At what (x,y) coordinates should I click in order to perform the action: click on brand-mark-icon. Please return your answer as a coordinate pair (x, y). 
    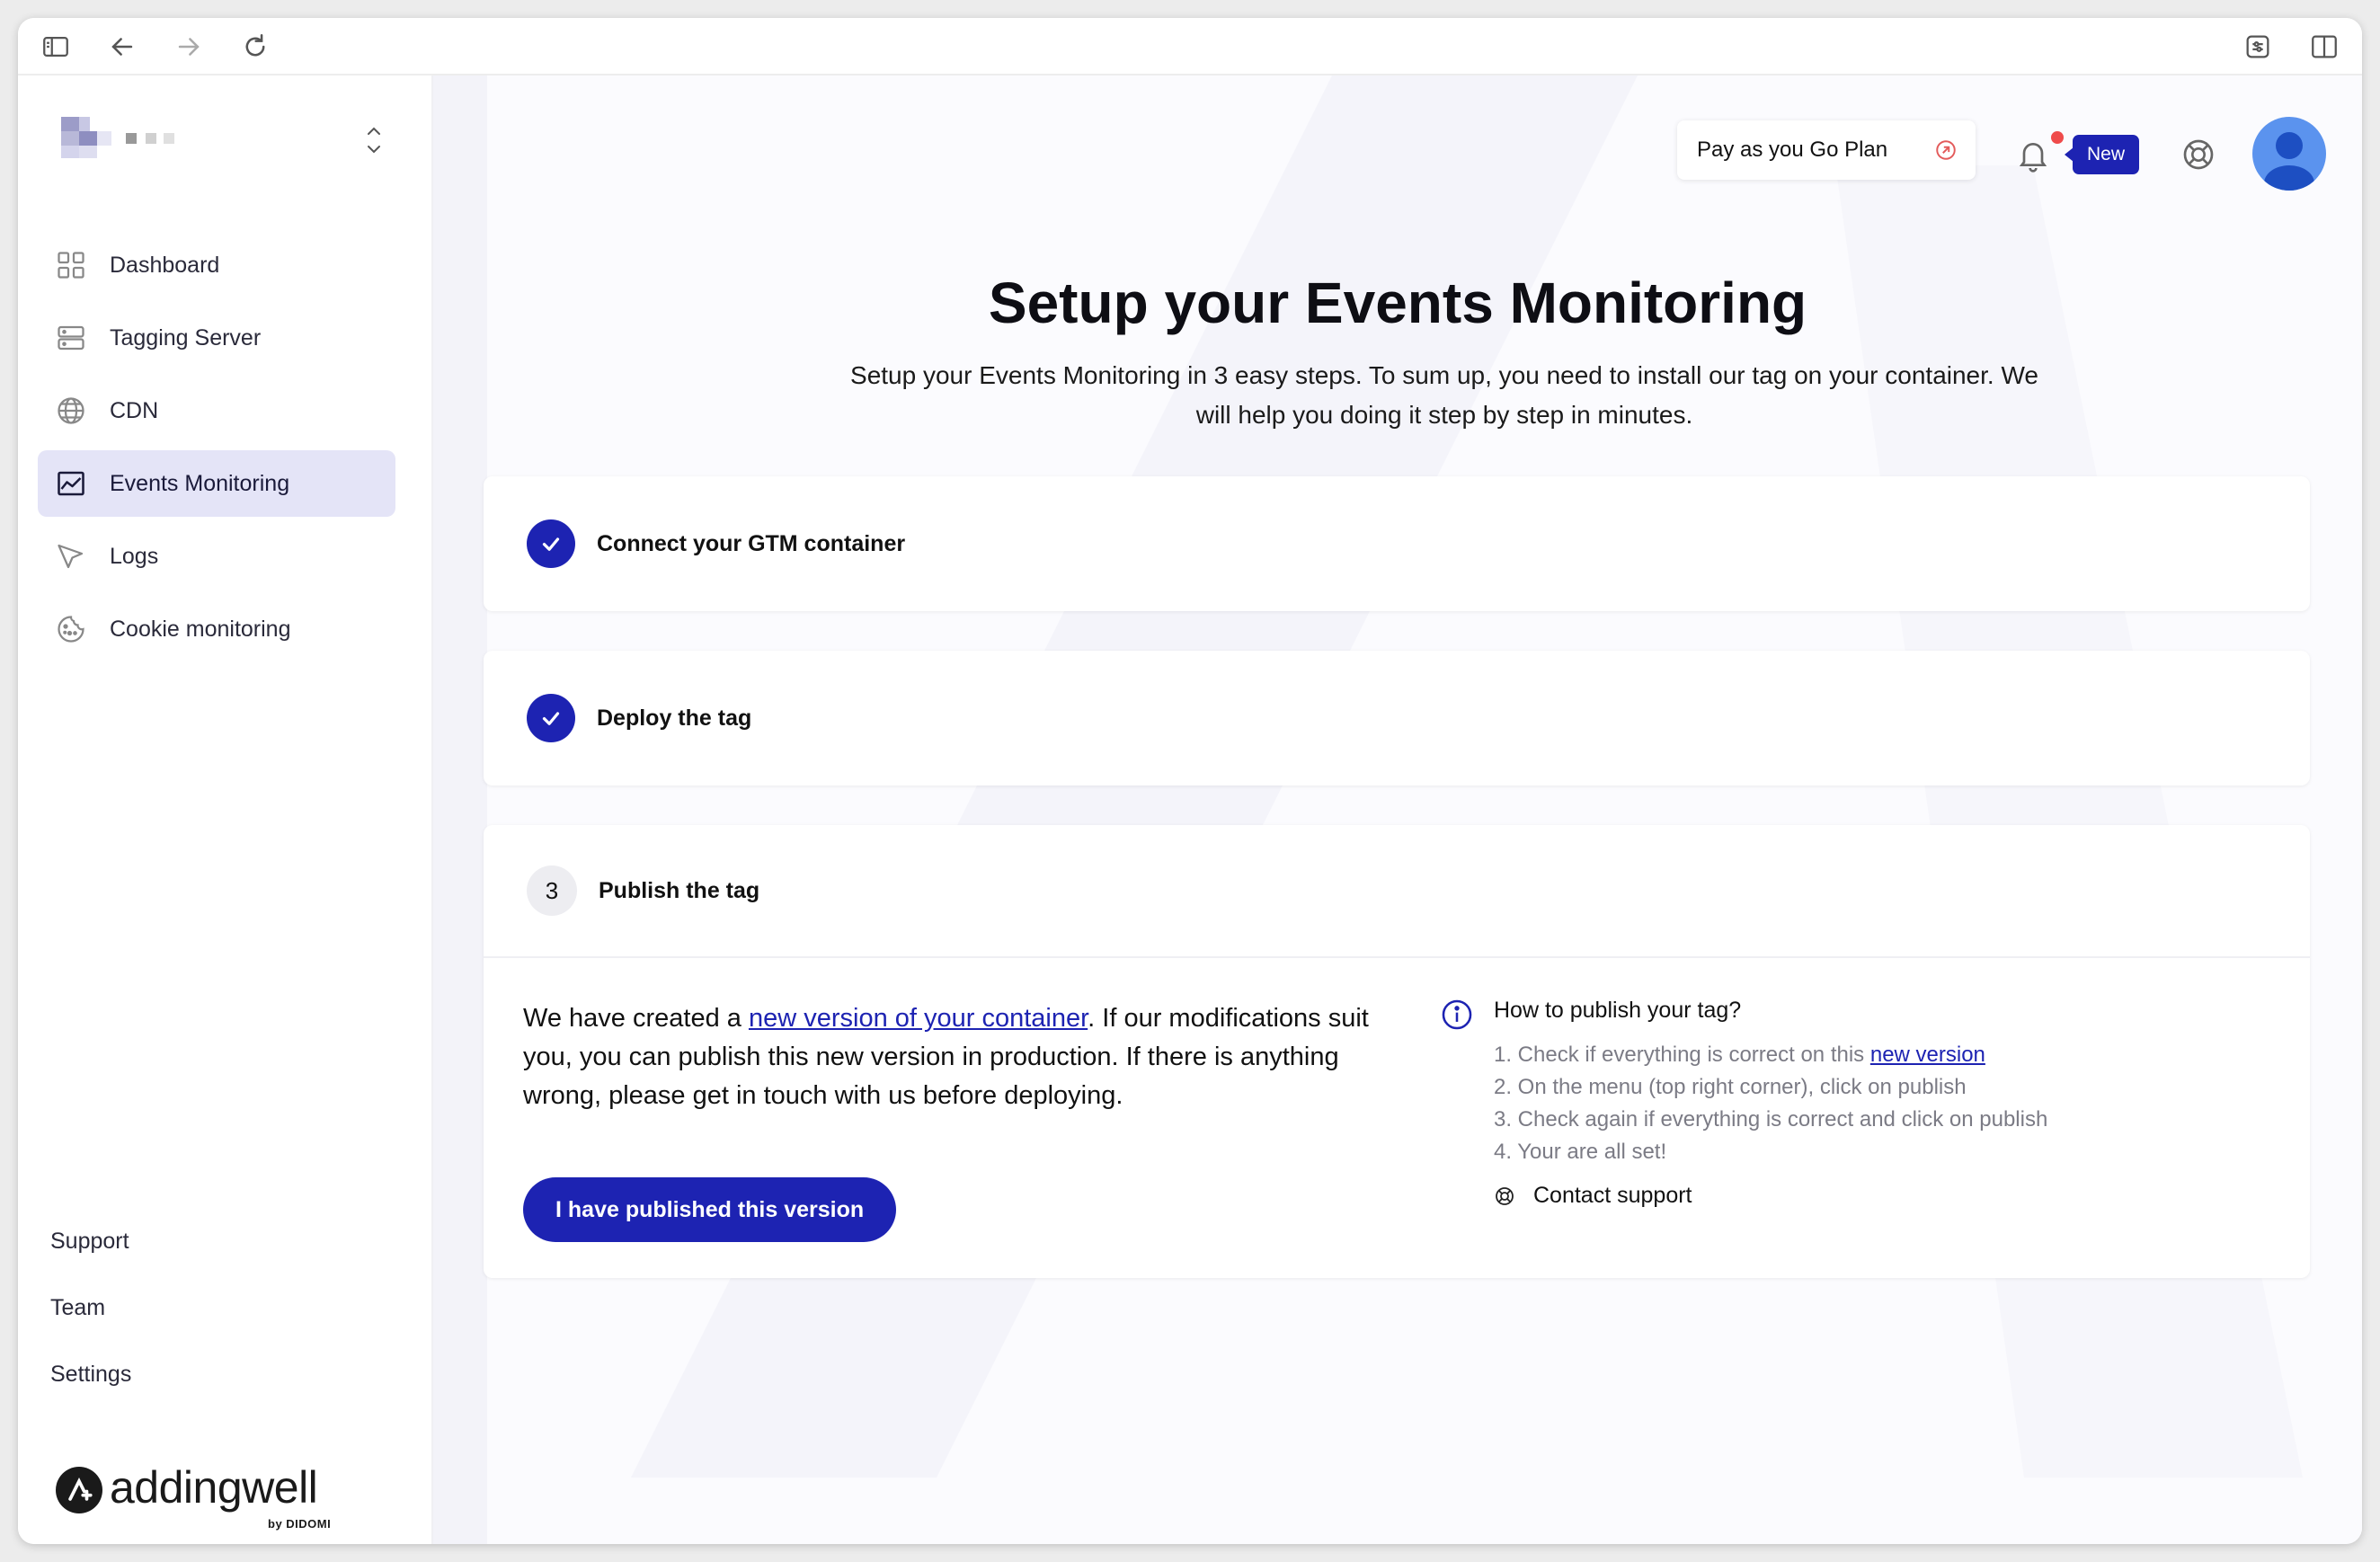
    Looking at the image, I should click on (79, 1490).